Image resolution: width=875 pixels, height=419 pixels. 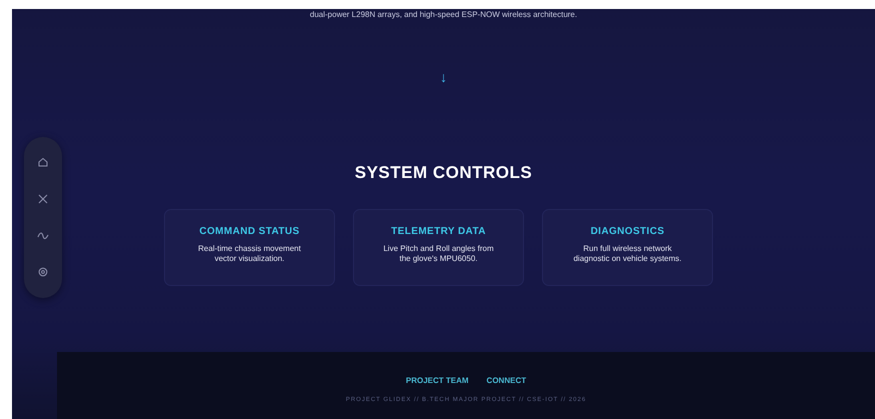 What do you see at coordinates (43, 272) in the screenshot?
I see `settings-icon` at bounding box center [43, 272].